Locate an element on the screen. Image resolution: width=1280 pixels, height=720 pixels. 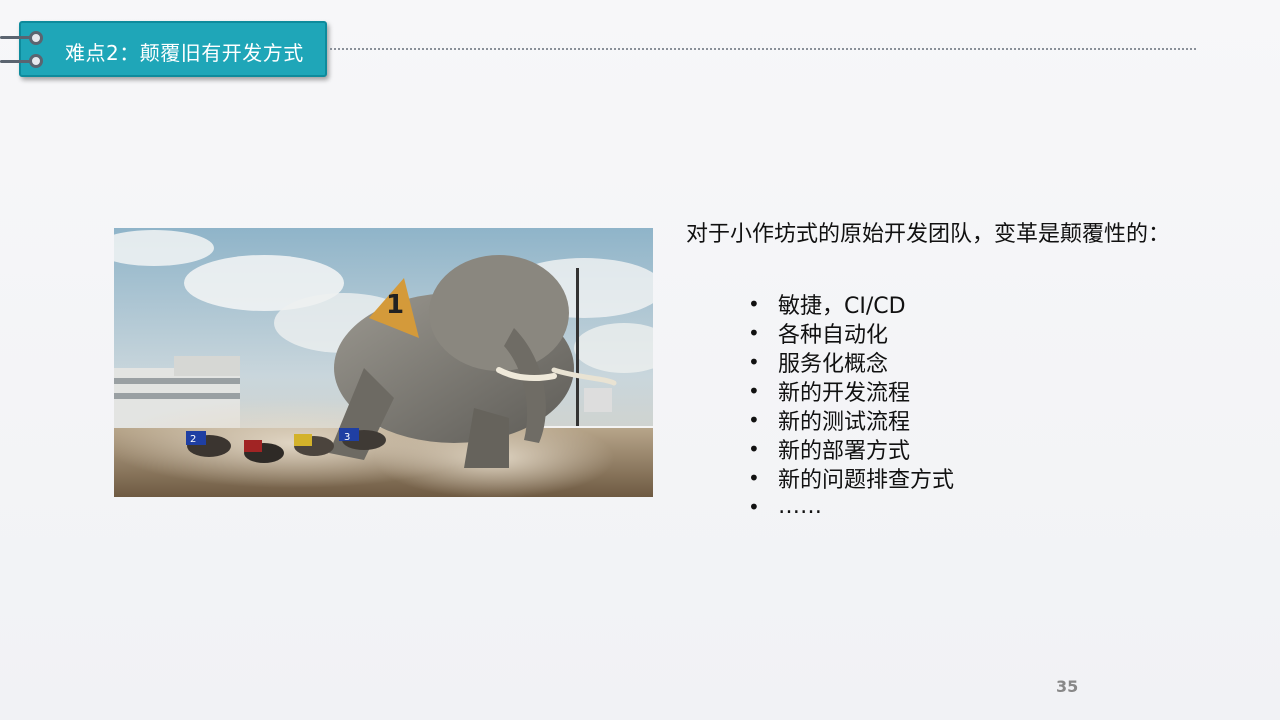
bullet-text: 新的开发流程 is located at coordinates (844, 393).